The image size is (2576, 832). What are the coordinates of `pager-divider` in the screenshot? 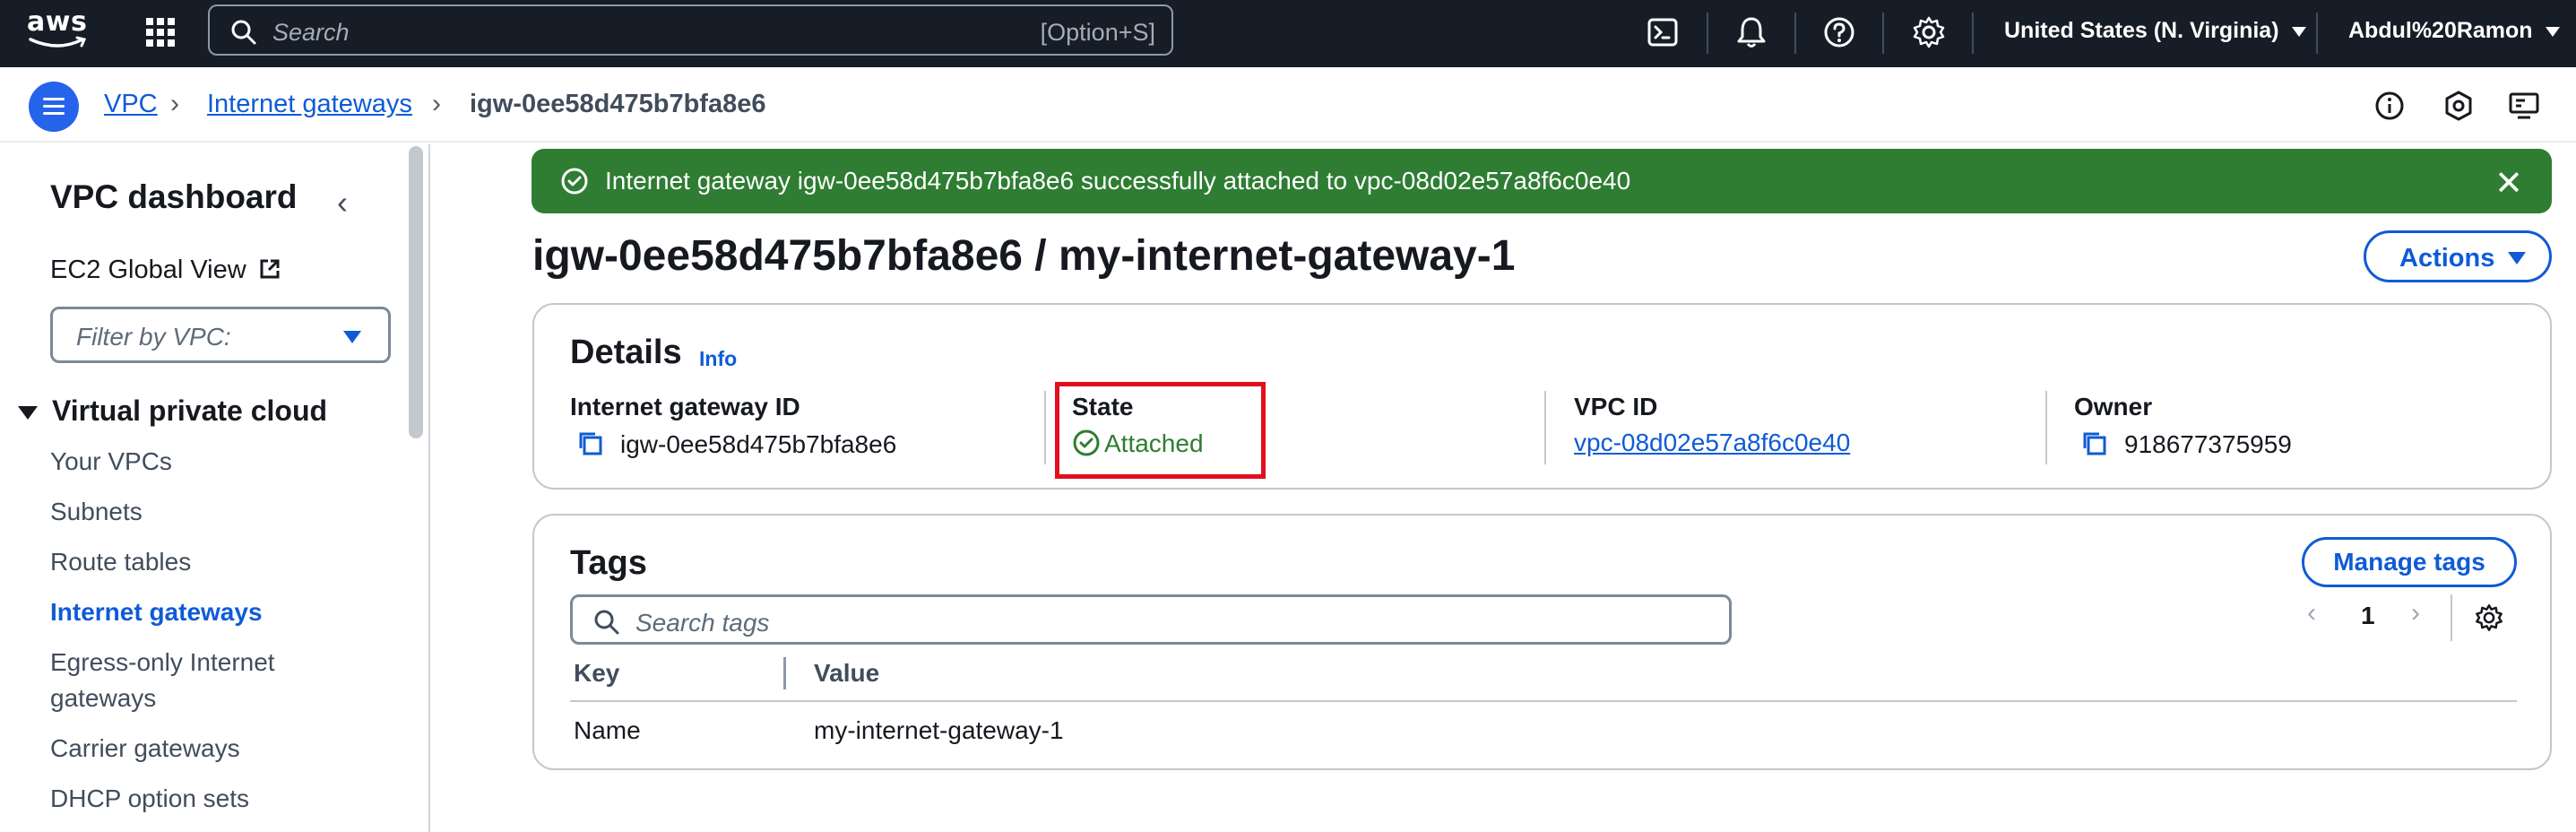 It's located at (2451, 617).